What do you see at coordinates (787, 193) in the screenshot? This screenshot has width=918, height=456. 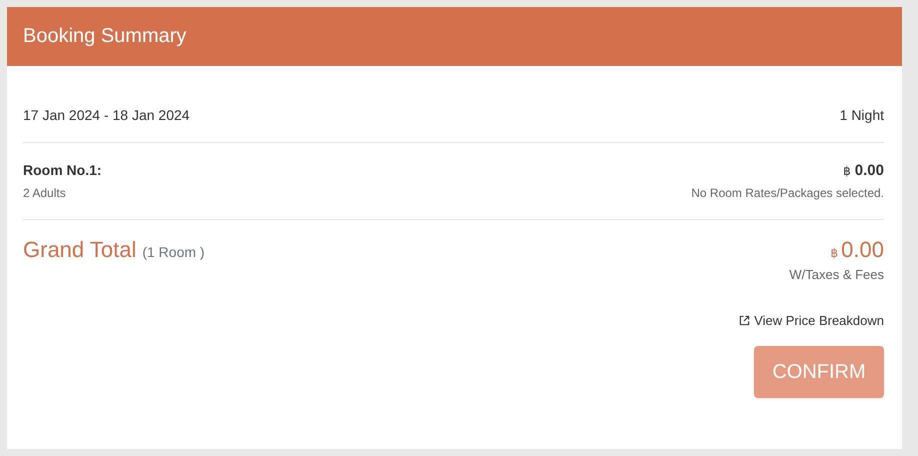 I see `room-rate-note: No Room Rates/Packages selected.` at bounding box center [787, 193].